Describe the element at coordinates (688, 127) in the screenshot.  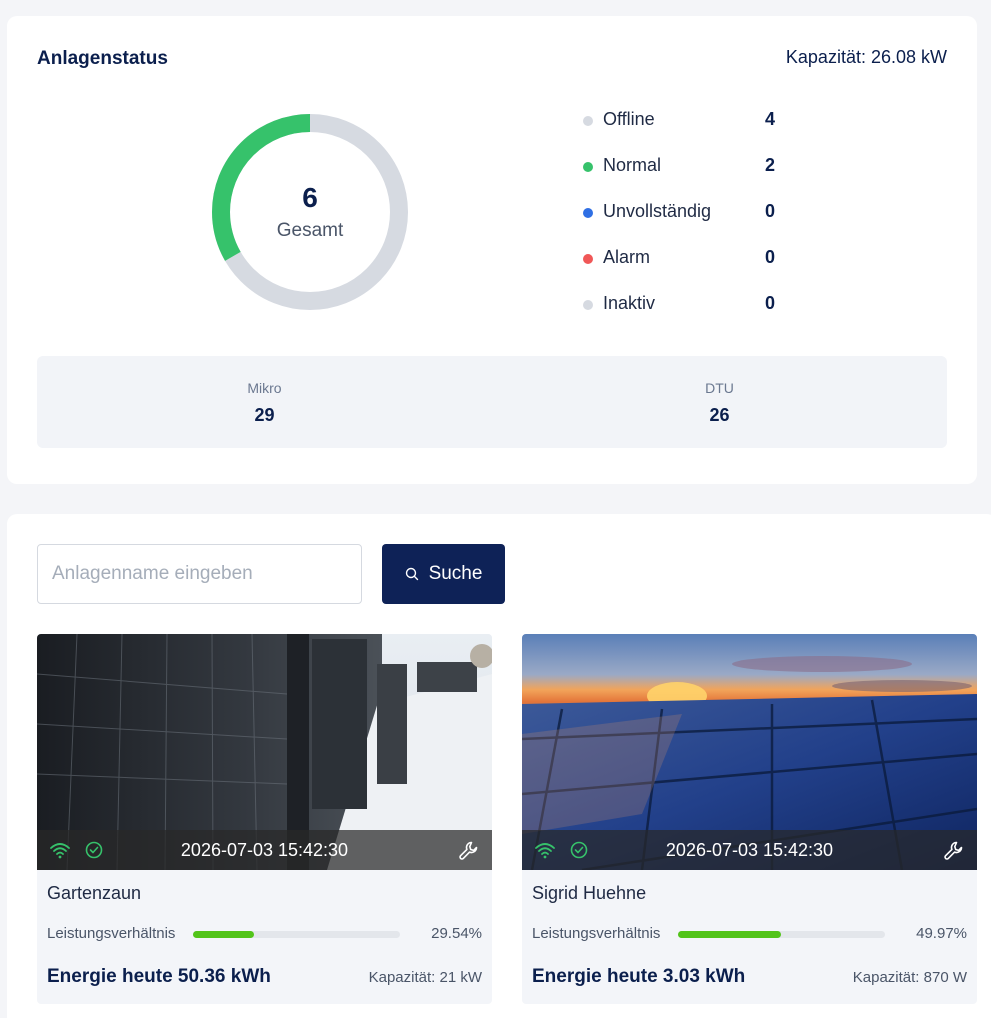
I see `legend-item-offline: Offline 4` at that location.